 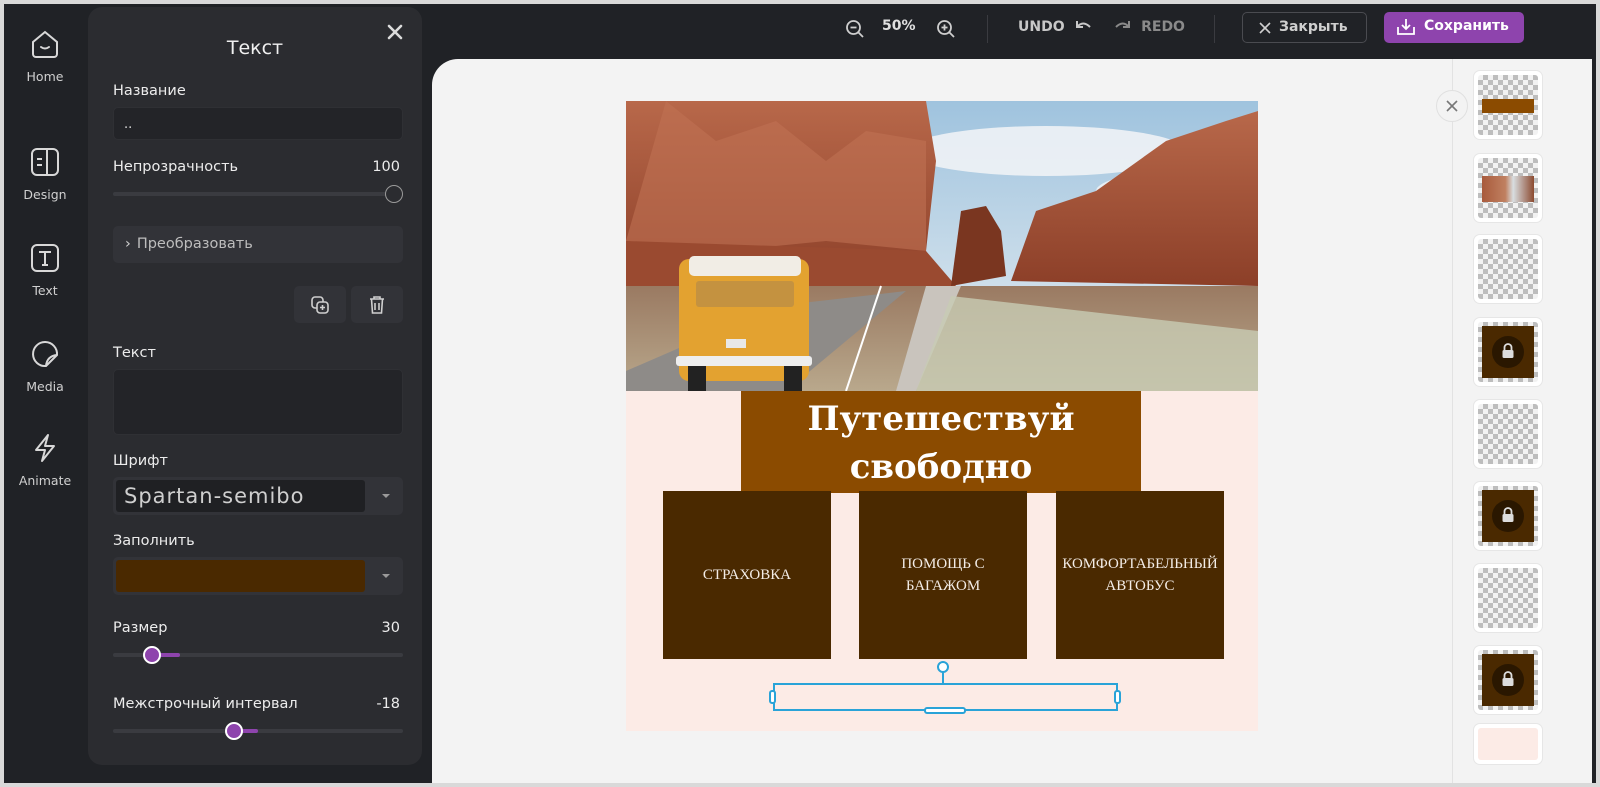 What do you see at coordinates (45, 354) in the screenshot?
I see `media-icon` at bounding box center [45, 354].